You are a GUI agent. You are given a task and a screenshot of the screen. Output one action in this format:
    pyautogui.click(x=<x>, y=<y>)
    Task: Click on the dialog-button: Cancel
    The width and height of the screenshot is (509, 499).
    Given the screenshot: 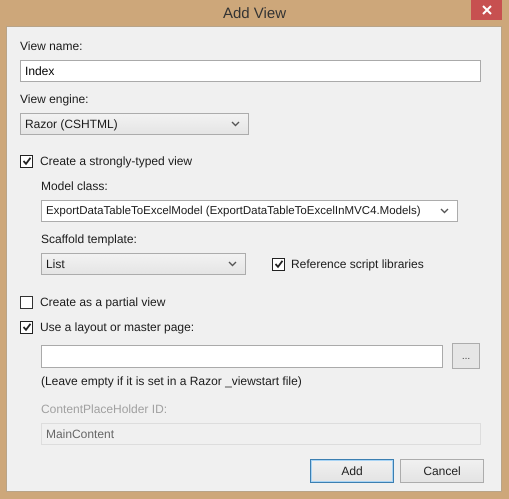 What is the action you would take?
    pyautogui.click(x=442, y=471)
    